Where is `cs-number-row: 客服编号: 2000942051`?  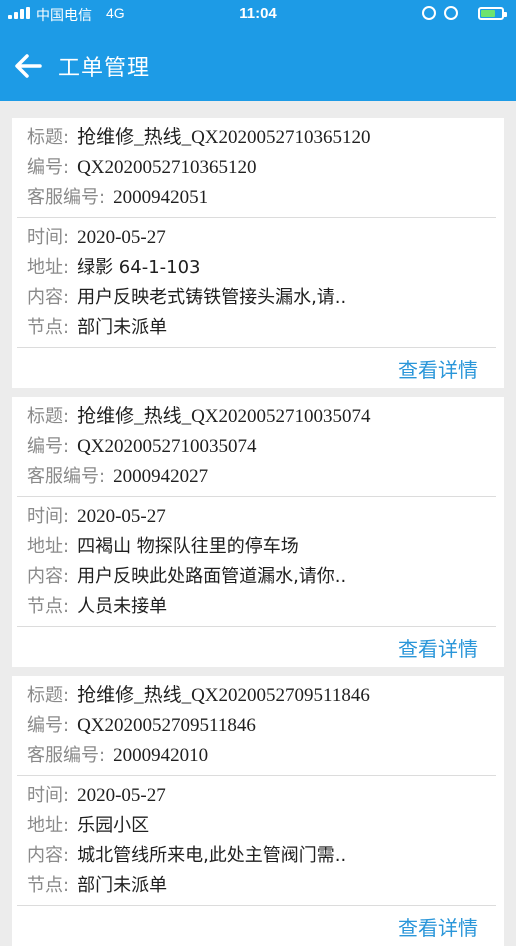 cs-number-row: 客服编号: 2000942051 is located at coordinates (117, 198).